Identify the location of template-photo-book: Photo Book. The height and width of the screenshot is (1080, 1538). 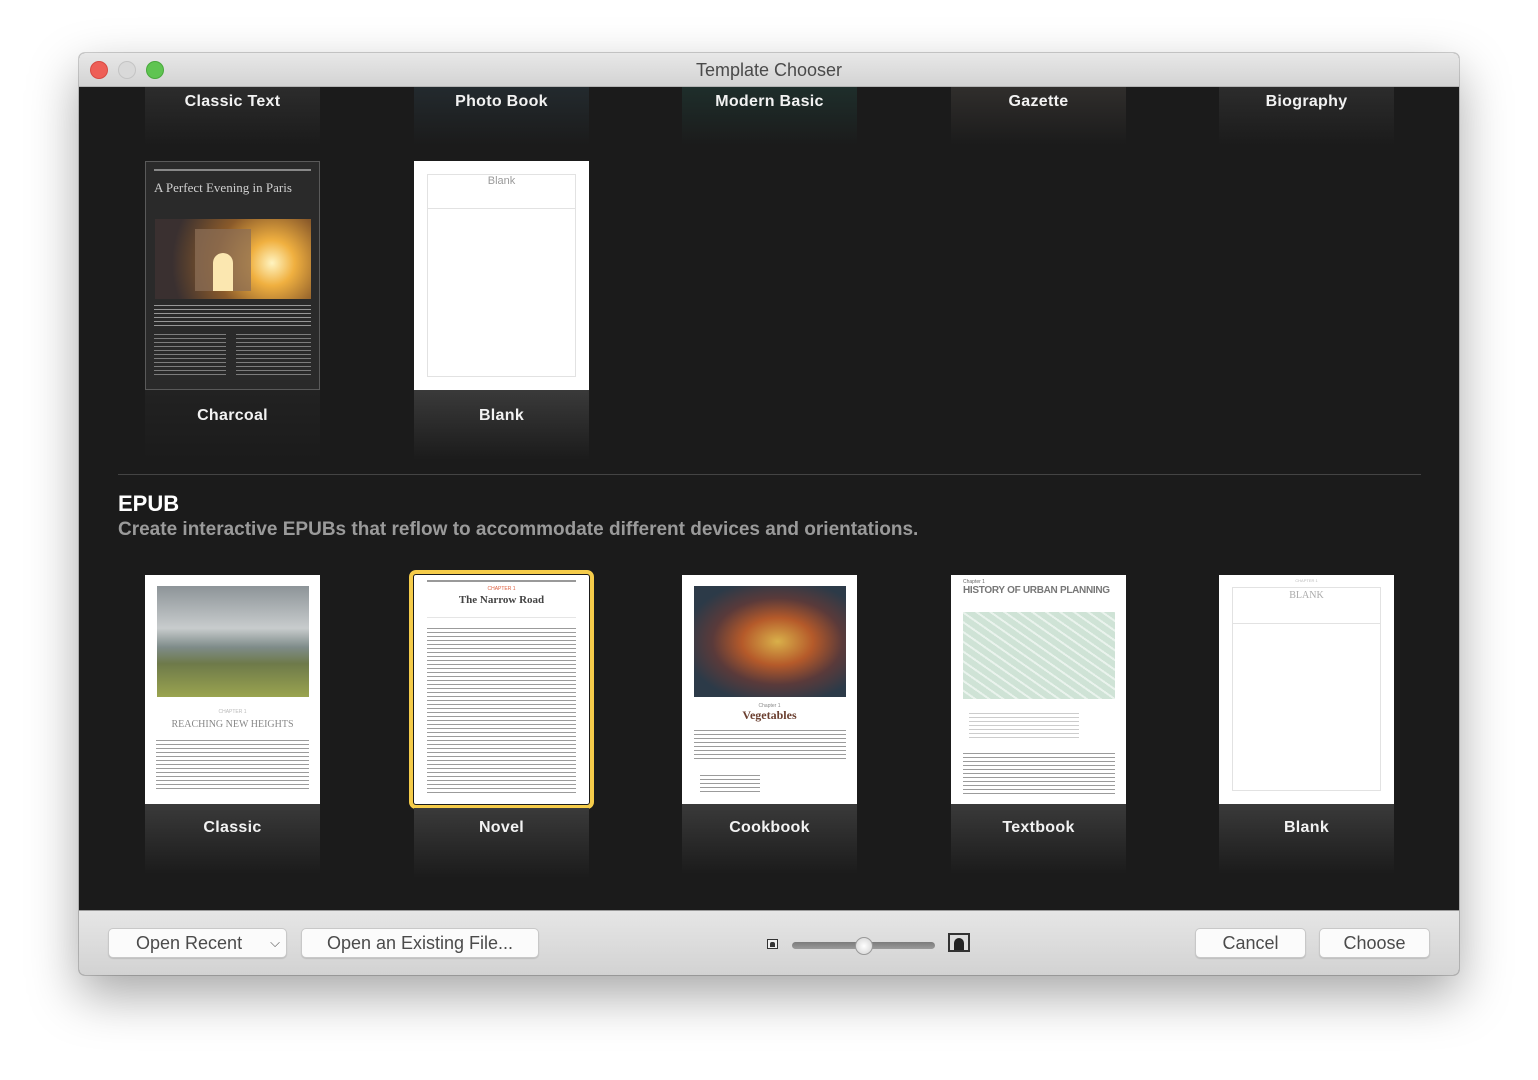
(501, 116).